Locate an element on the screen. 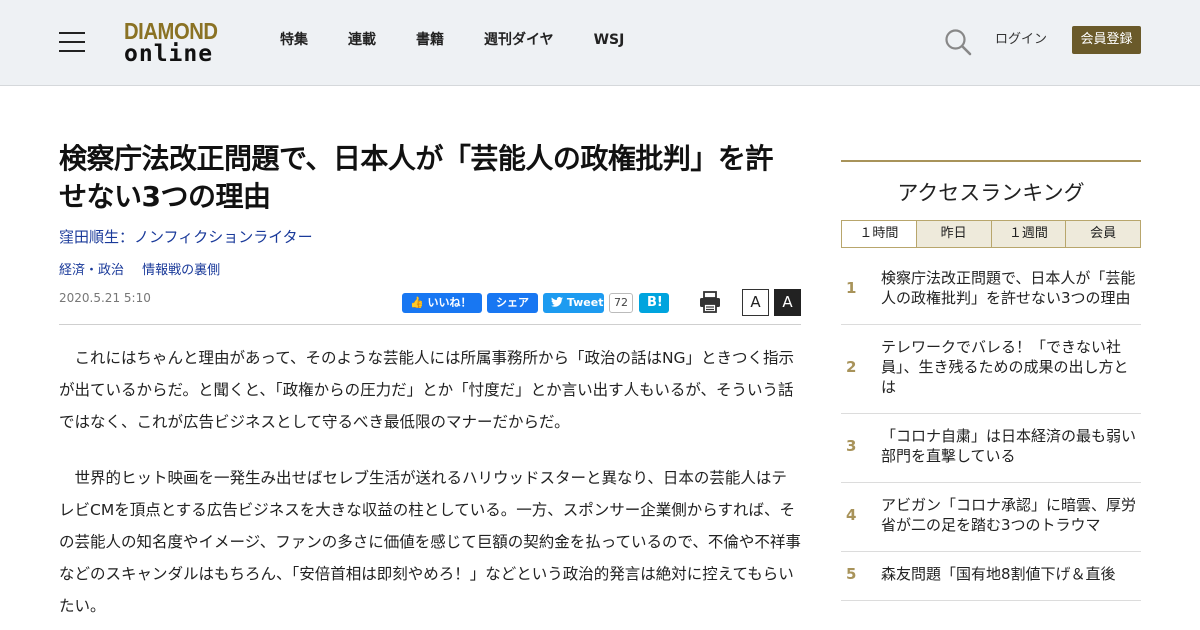  rank-number: 3 is located at coordinates (851, 446).